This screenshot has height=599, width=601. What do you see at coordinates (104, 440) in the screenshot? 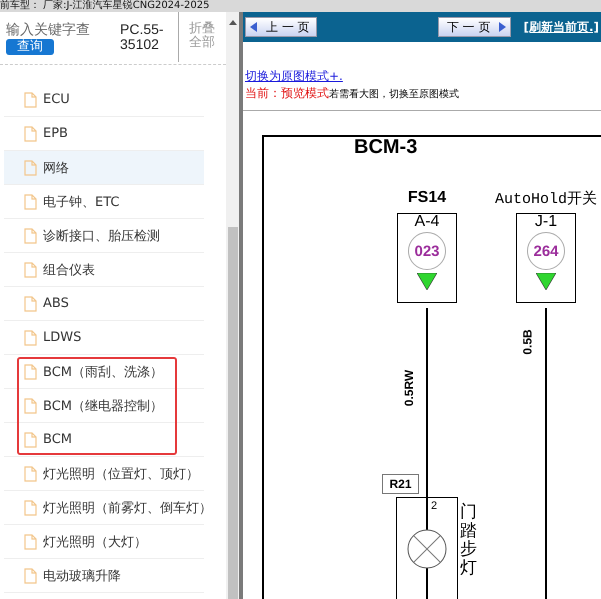
I see `sidebar-item: BCM` at bounding box center [104, 440].